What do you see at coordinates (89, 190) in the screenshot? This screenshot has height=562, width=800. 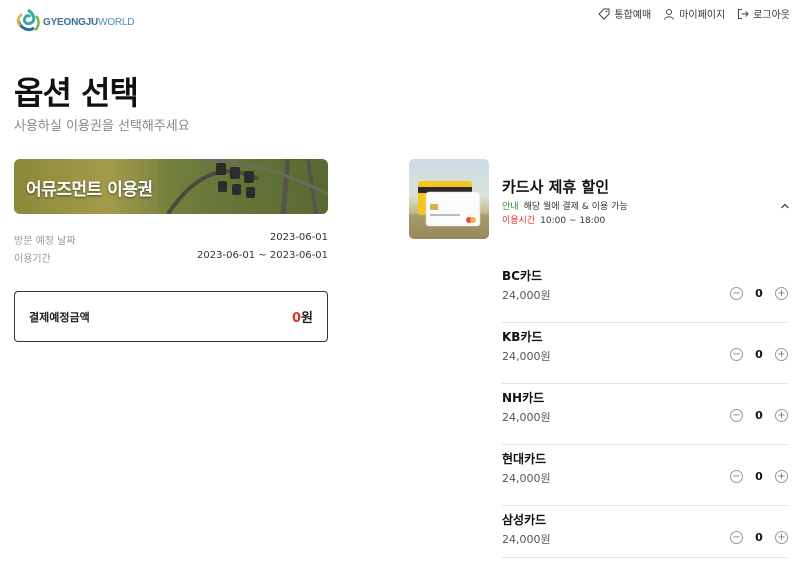 I see `ticket-banner-title: 어뮤즈먼트 이용권` at bounding box center [89, 190].